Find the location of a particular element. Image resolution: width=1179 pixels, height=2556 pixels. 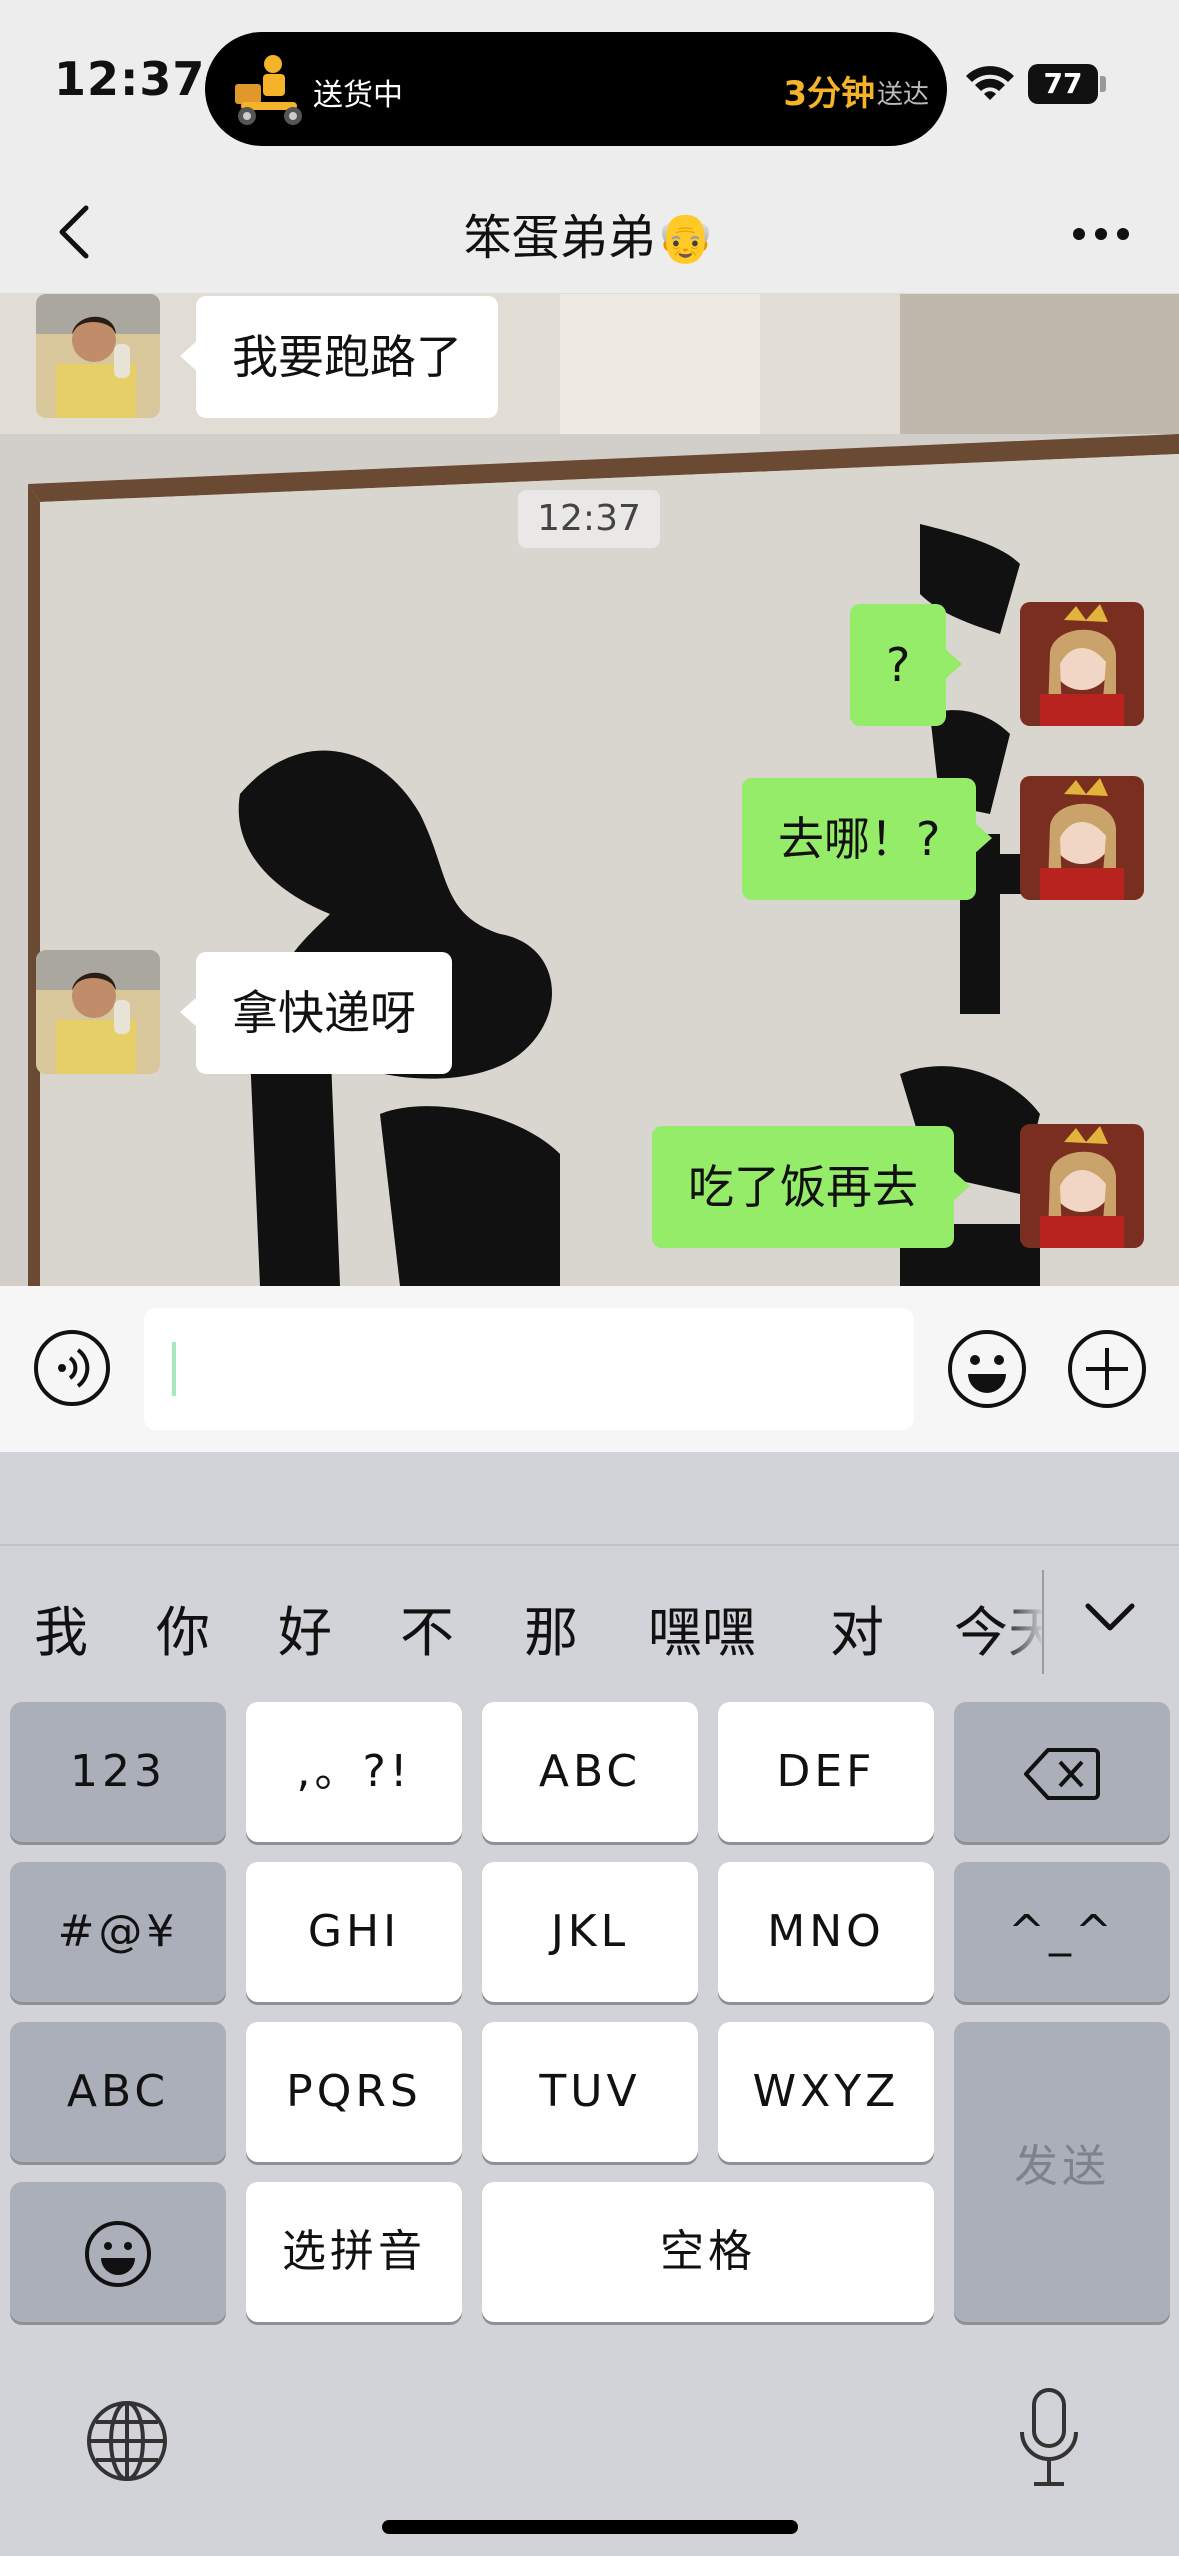

key-abc: ABC is located at coordinates (590, 1772).